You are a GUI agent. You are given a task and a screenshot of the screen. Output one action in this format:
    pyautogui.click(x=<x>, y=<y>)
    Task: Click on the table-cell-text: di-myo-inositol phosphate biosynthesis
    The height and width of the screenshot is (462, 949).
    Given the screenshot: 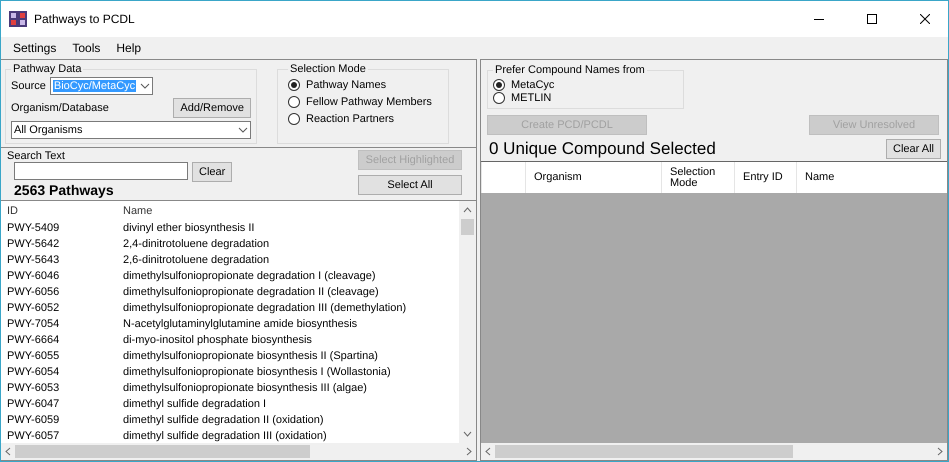 What is the action you would take?
    pyautogui.click(x=218, y=340)
    